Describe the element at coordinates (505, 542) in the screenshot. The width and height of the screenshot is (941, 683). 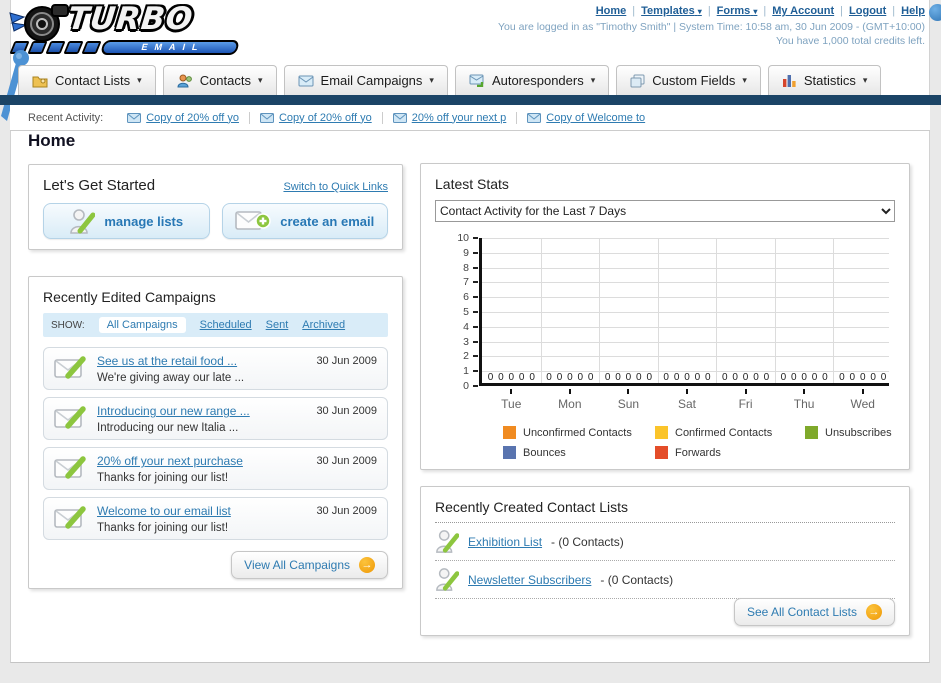
I see `contact-list-link: Exhibition List` at that location.